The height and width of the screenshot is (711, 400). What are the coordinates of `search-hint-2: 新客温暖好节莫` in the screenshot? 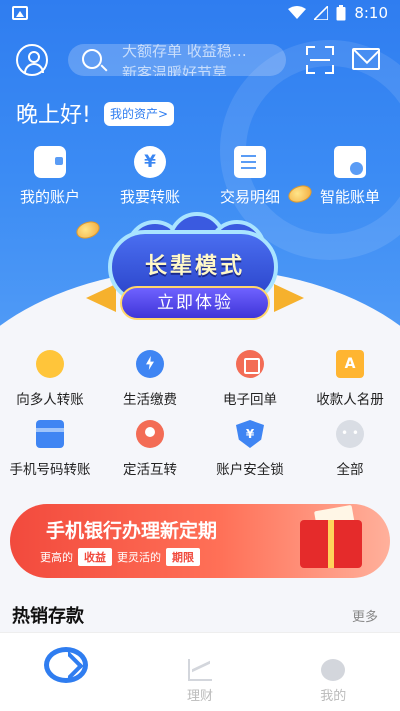 It's located at (175, 70).